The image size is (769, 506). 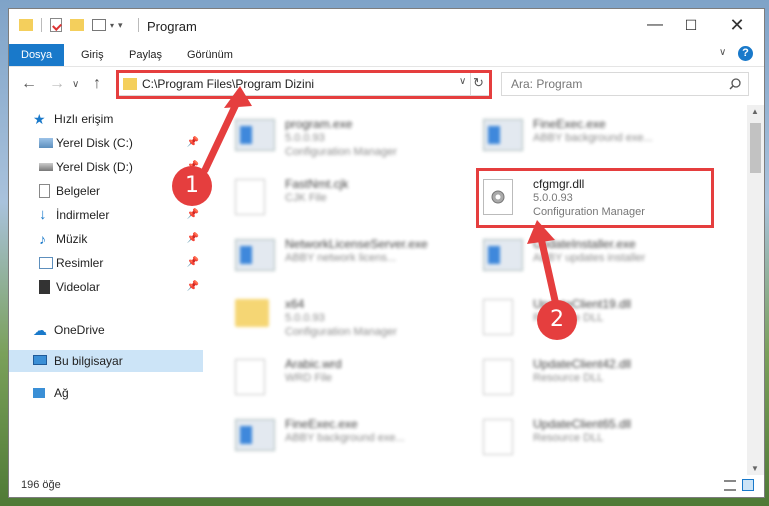 What do you see at coordinates (145, 55) in the screenshot?
I see `tab-paylas: Paylaş` at bounding box center [145, 55].